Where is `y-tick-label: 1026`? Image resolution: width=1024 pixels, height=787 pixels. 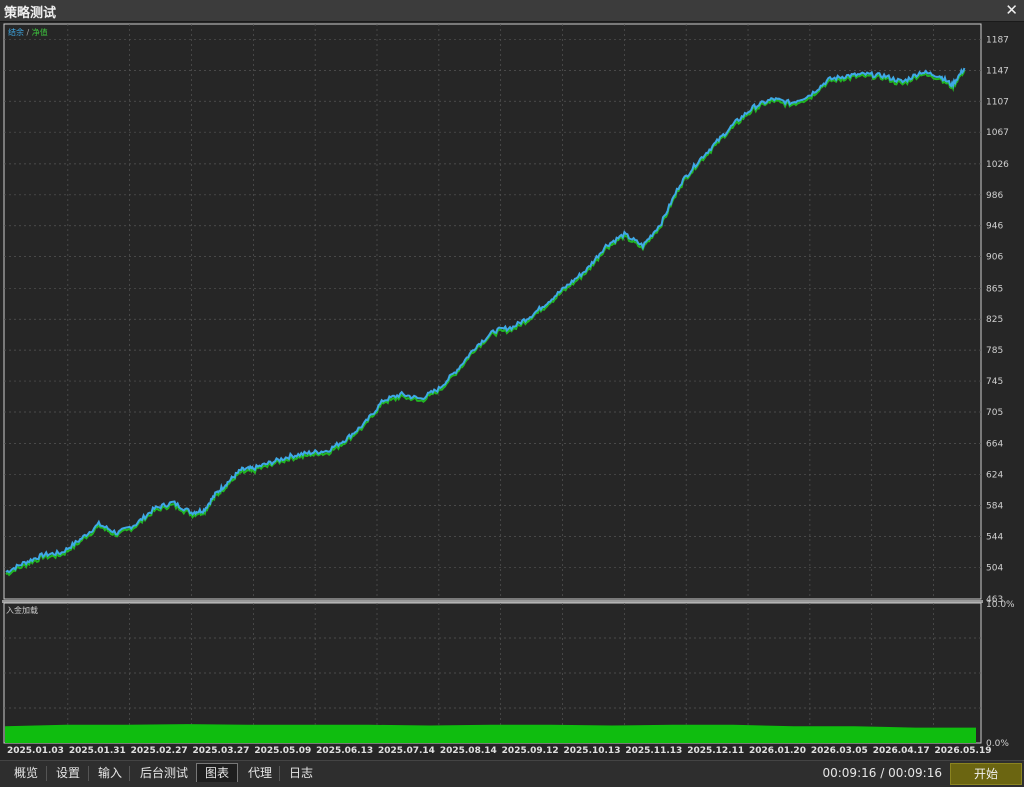
y-tick-label: 1026 is located at coordinates (997, 165).